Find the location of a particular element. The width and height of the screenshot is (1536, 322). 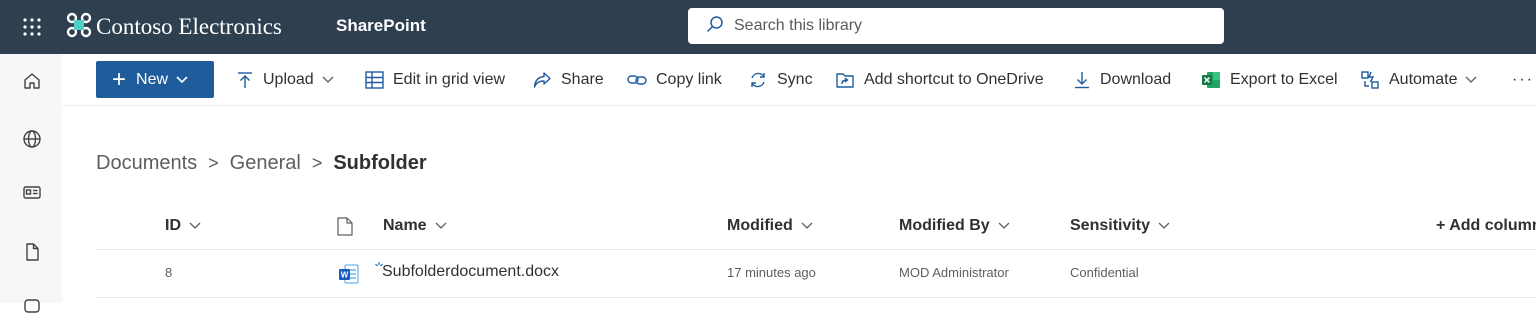

column-header-label: Sensitivity is located at coordinates (1110, 225).